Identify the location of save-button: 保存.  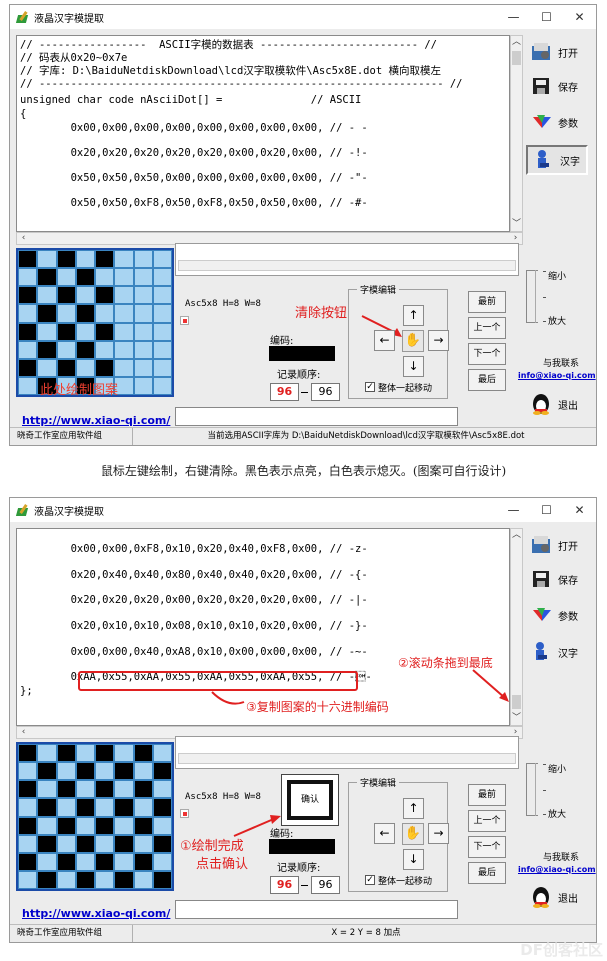
(557, 86).